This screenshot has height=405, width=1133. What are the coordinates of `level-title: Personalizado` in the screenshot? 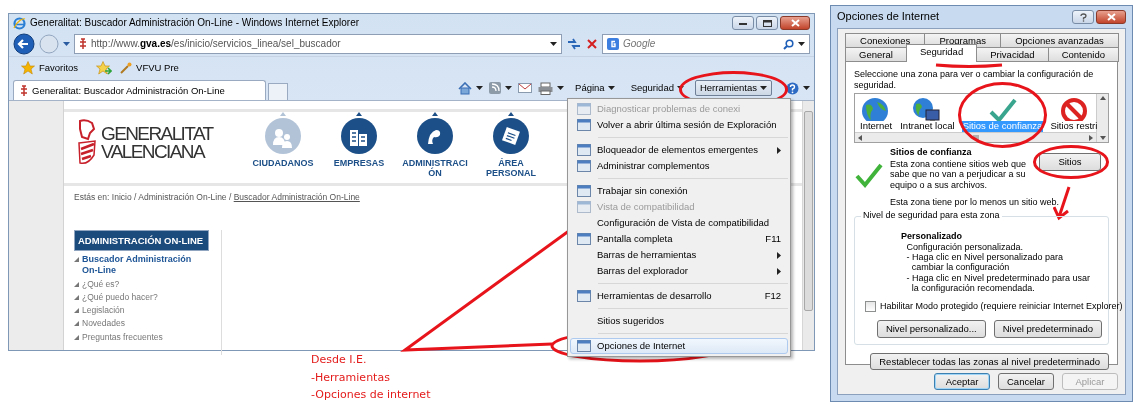 It's located at (932, 236).